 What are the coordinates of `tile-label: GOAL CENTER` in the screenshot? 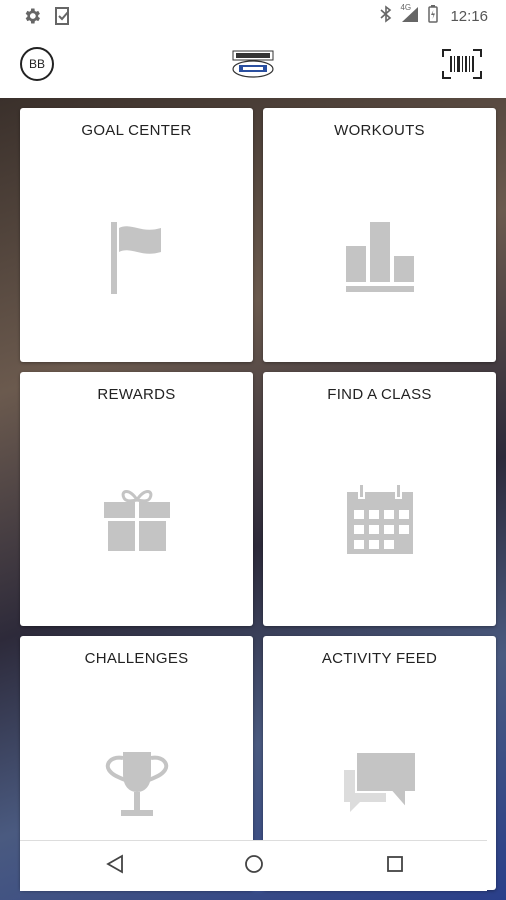 It's located at (136, 130).